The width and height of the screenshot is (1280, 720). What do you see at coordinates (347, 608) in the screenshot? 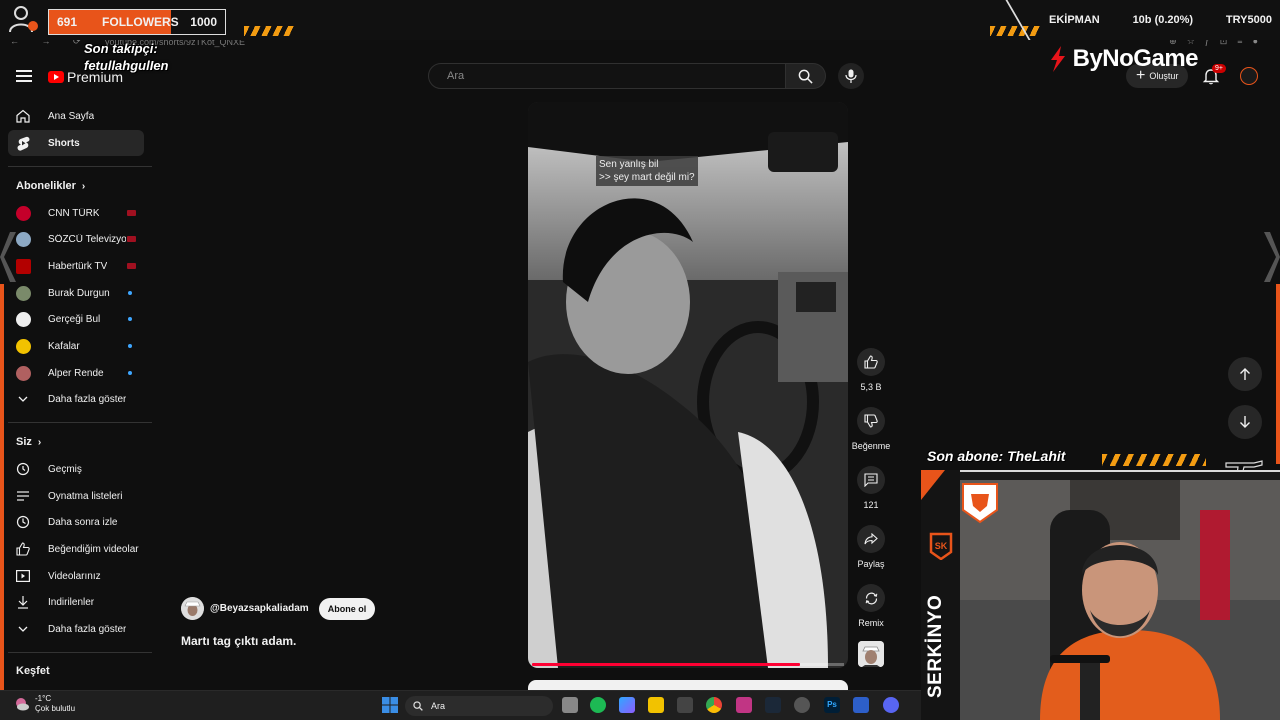
I see `subscribe-button: Abone ol` at bounding box center [347, 608].